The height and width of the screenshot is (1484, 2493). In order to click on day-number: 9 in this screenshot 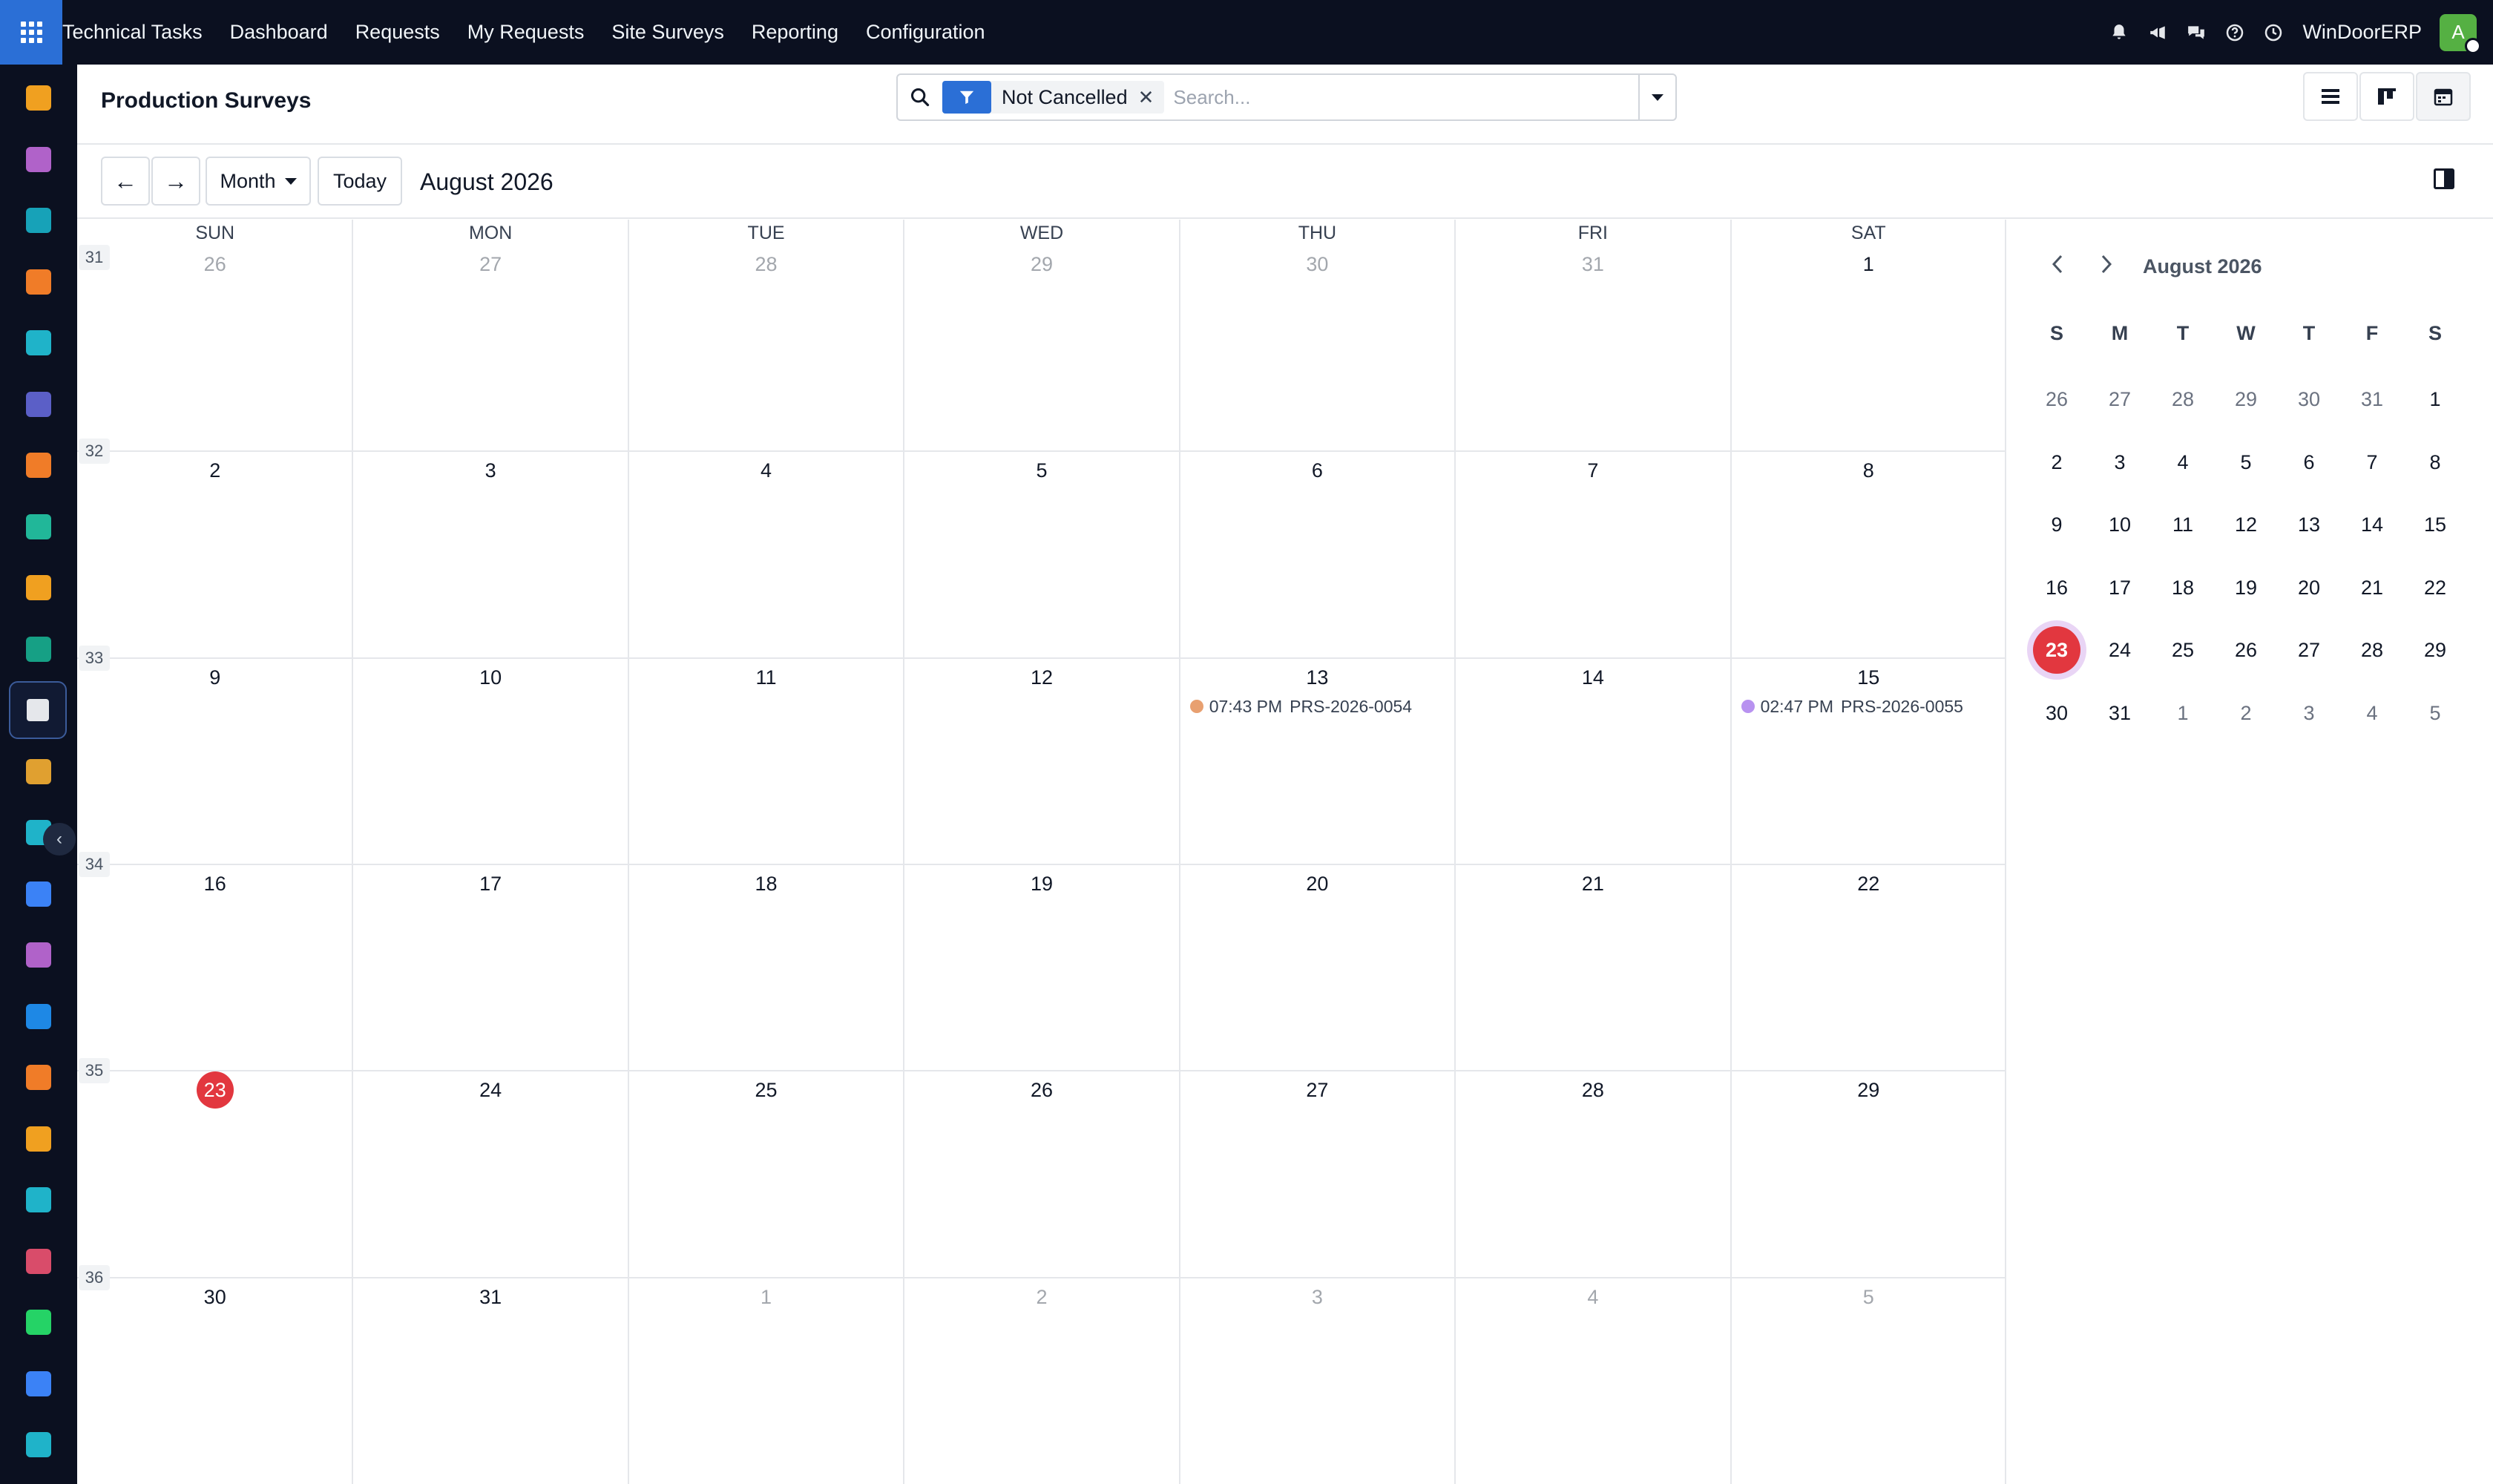, I will do `click(215, 677)`.